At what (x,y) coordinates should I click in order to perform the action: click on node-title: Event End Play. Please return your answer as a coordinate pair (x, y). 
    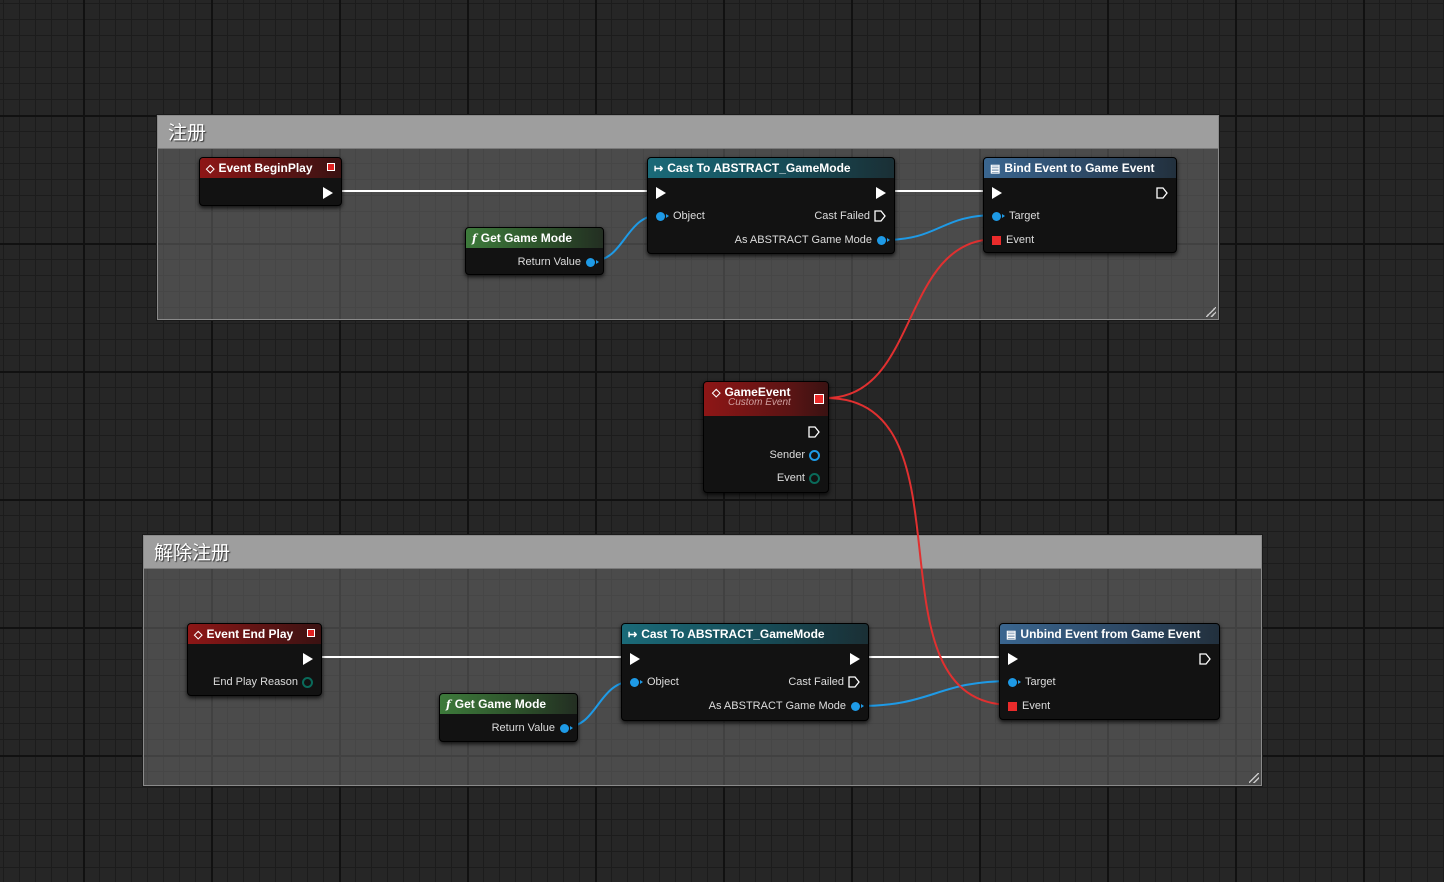
    Looking at the image, I should click on (250, 634).